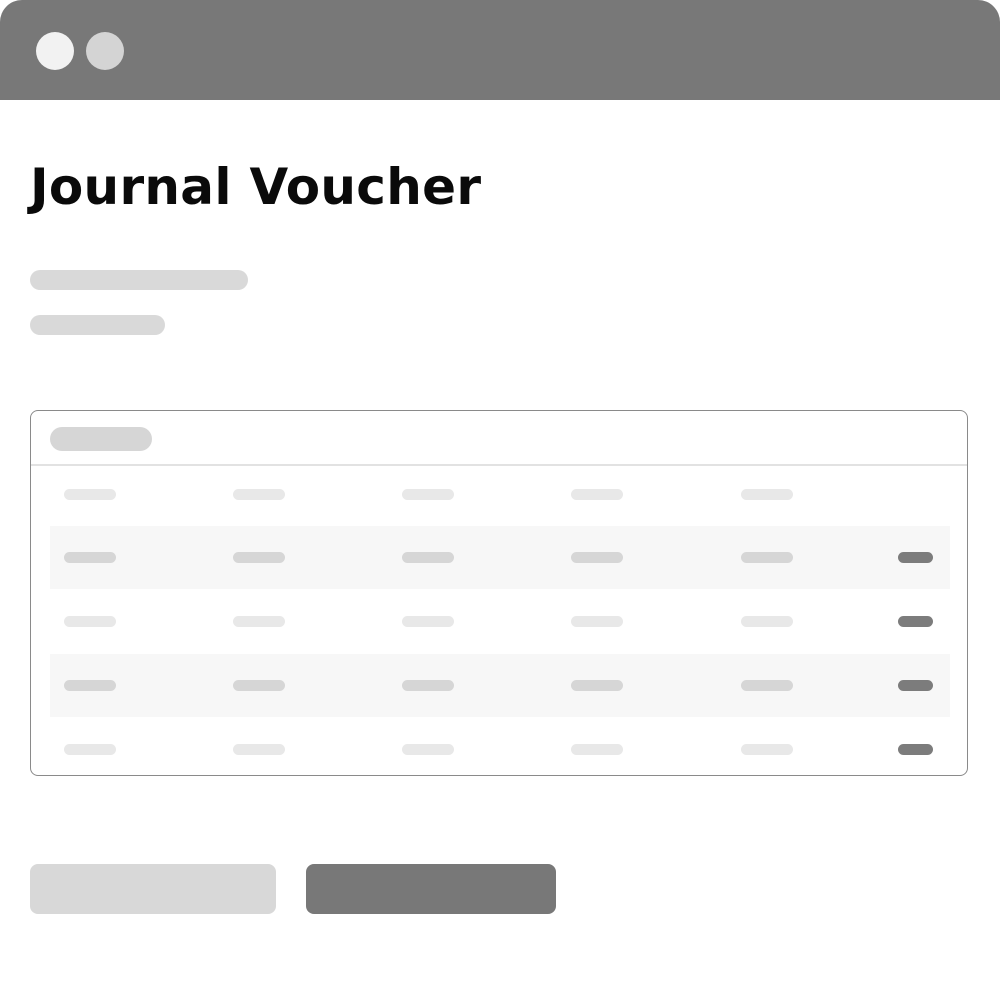  I want to click on page-title: Journal Voucher, so click(256, 187).